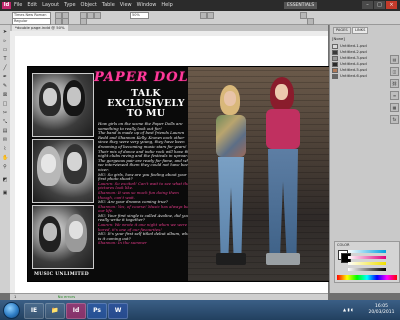 The height and width of the screenshot is (320, 400). Describe the element at coordinates (381, 309) in the screenshot. I see `clock: 16:05 20/03/2011` at that location.